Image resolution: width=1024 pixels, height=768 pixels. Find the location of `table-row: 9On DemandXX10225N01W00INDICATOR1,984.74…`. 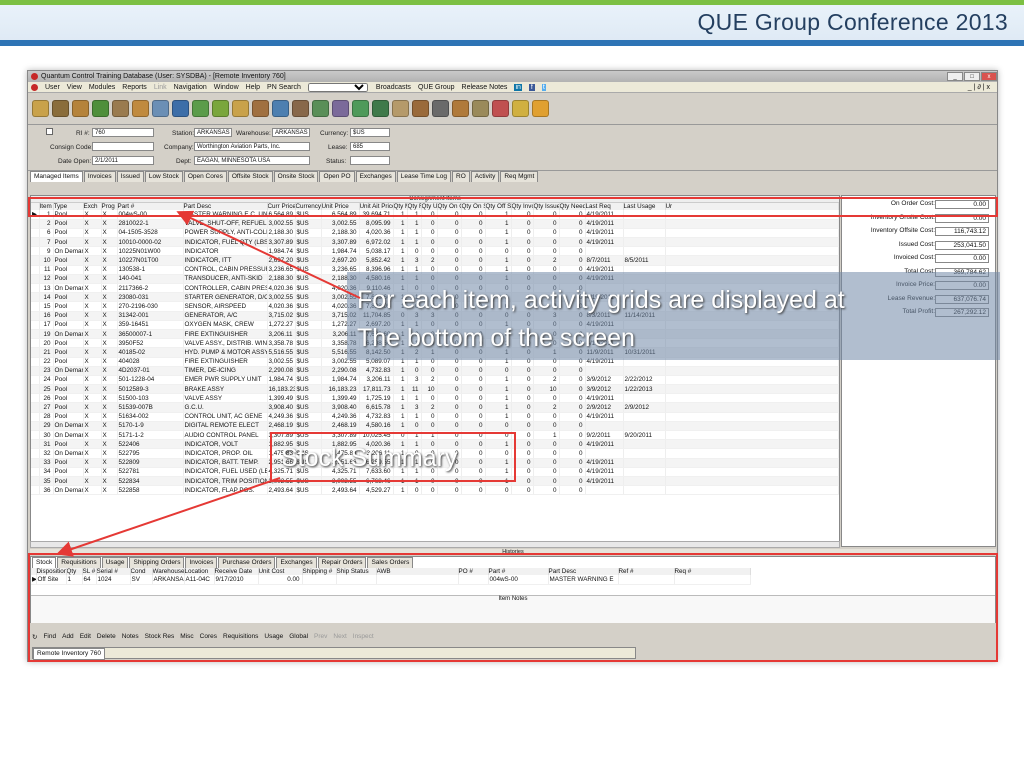

table-row: 9On DemandXX10225N01W00INDICATOR1,984.74… is located at coordinates (435, 251).